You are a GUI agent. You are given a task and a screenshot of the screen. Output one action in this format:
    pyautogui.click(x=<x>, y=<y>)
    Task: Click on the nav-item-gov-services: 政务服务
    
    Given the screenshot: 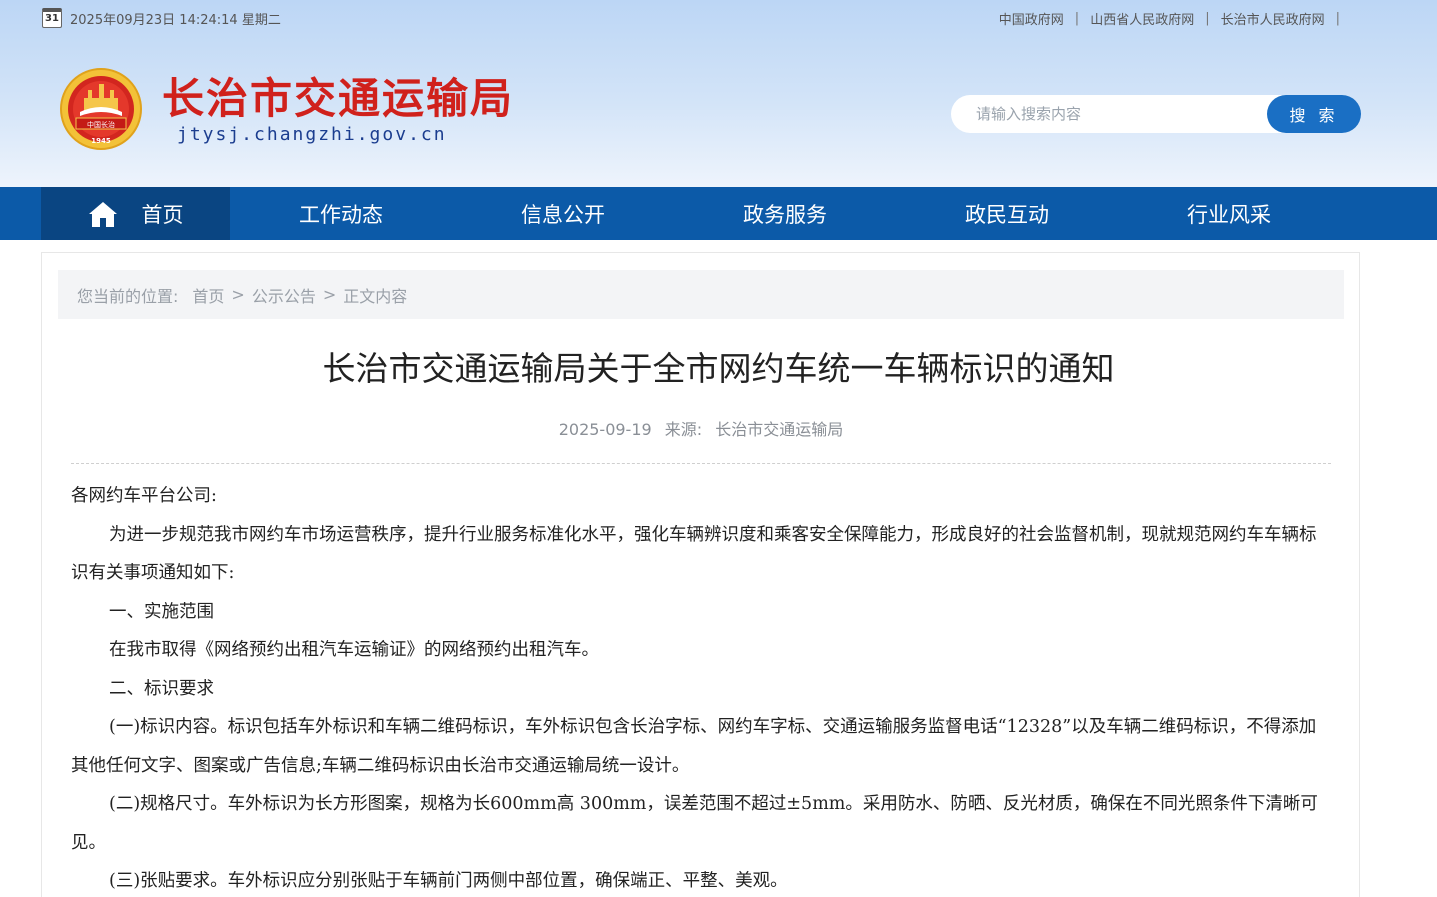 What is the action you would take?
    pyautogui.click(x=785, y=213)
    